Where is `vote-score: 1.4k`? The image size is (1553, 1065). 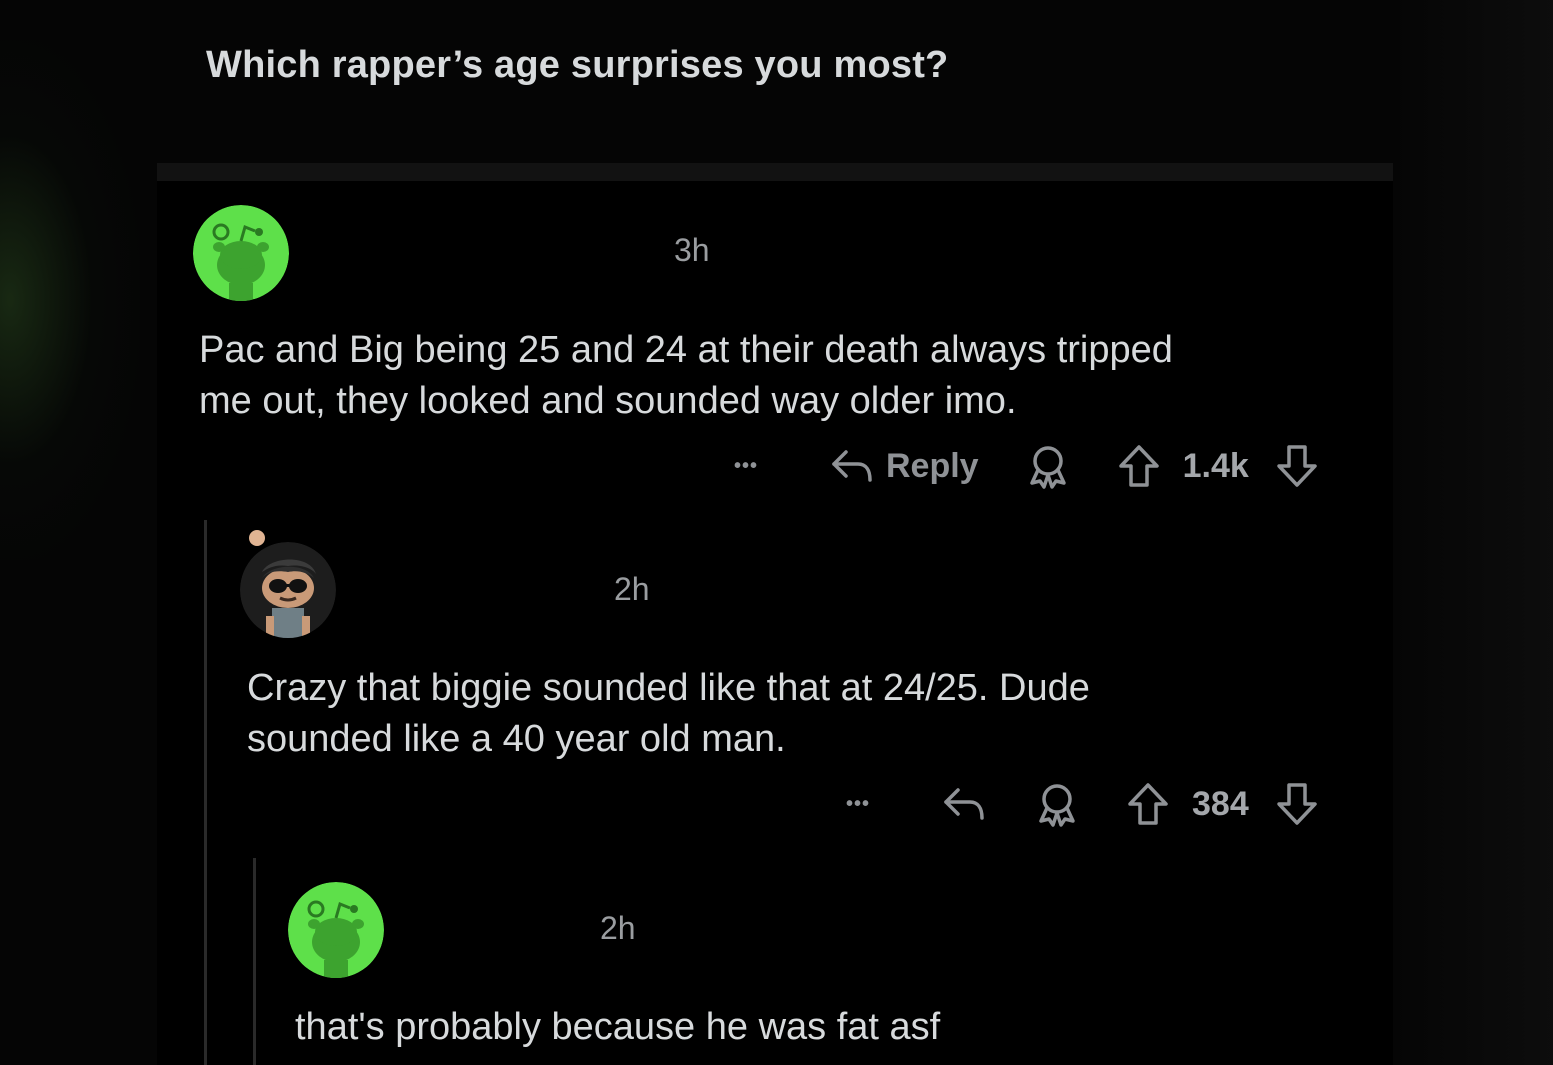 vote-score: 1.4k is located at coordinates (1215, 465).